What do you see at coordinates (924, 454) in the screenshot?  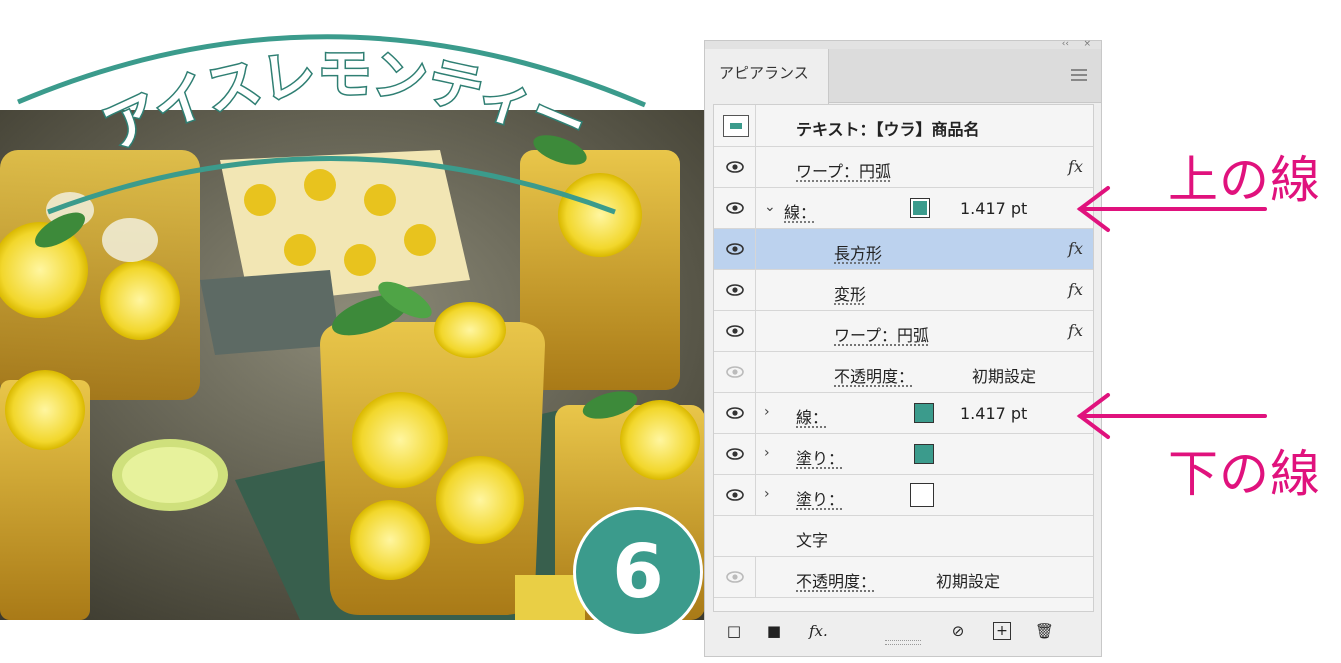 I see `fill-color-swatch` at bounding box center [924, 454].